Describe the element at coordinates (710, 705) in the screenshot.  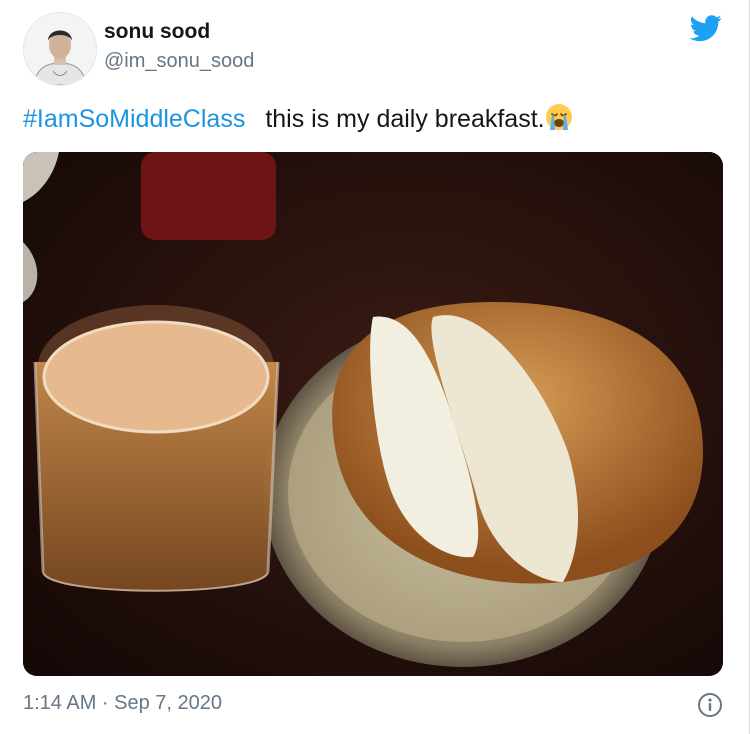
I see `info-icon` at that location.